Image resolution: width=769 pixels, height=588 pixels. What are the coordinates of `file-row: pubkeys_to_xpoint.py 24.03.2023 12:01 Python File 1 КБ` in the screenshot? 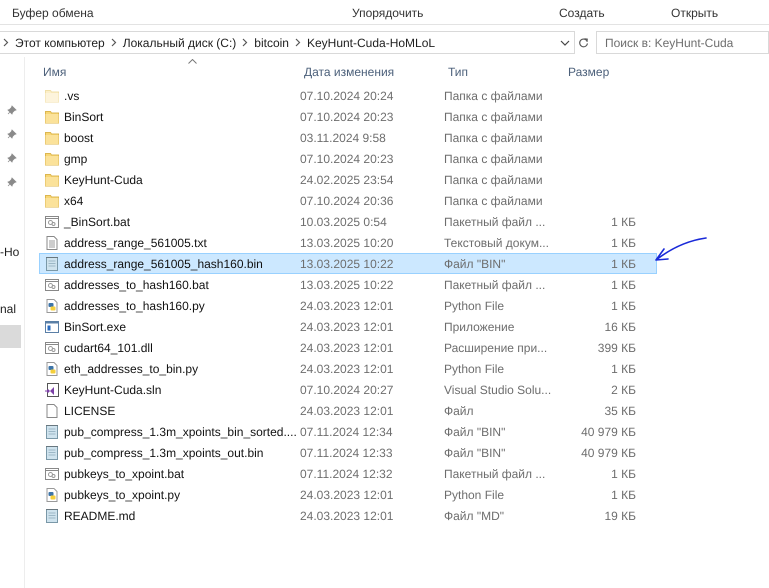 It's located at (348, 494).